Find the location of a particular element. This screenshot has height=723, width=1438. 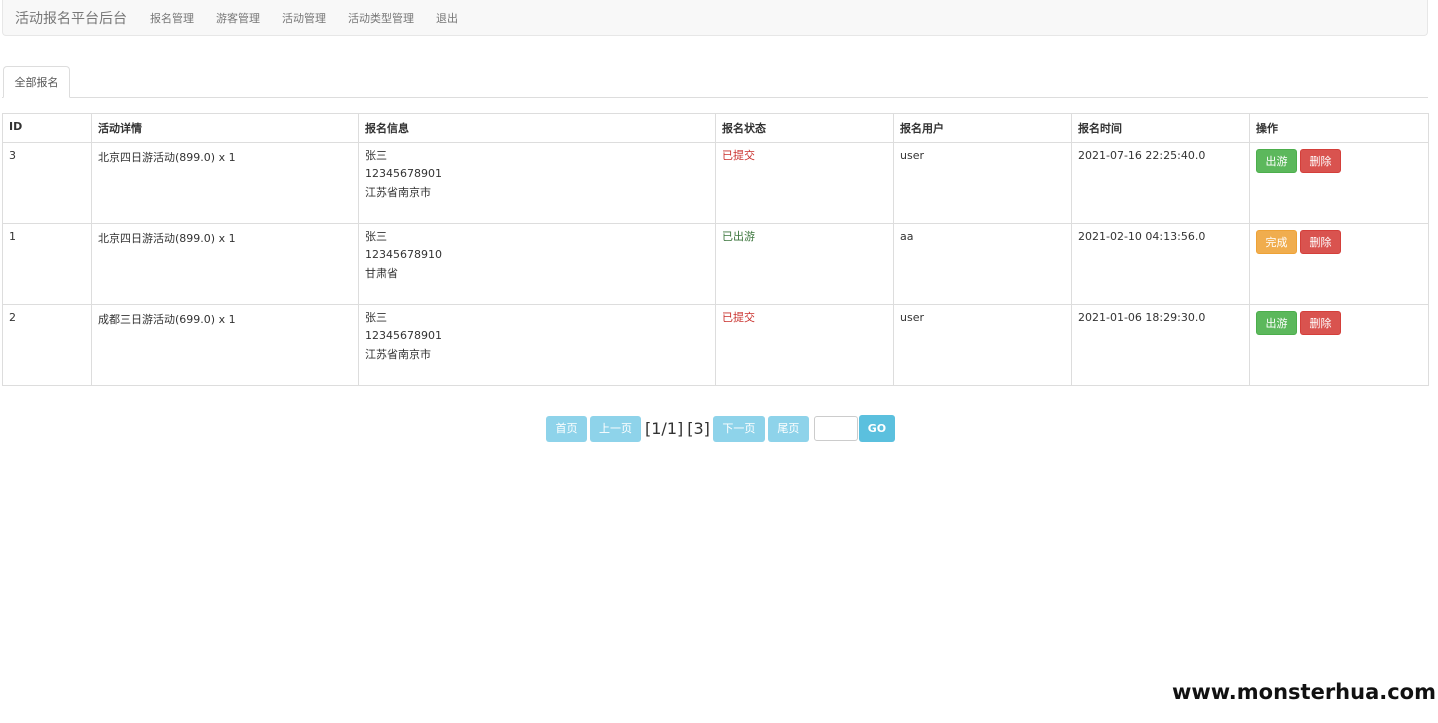

pagination: 首页 上一页 [1/1] [3] 下一页 尾页 GO is located at coordinates (720, 428).